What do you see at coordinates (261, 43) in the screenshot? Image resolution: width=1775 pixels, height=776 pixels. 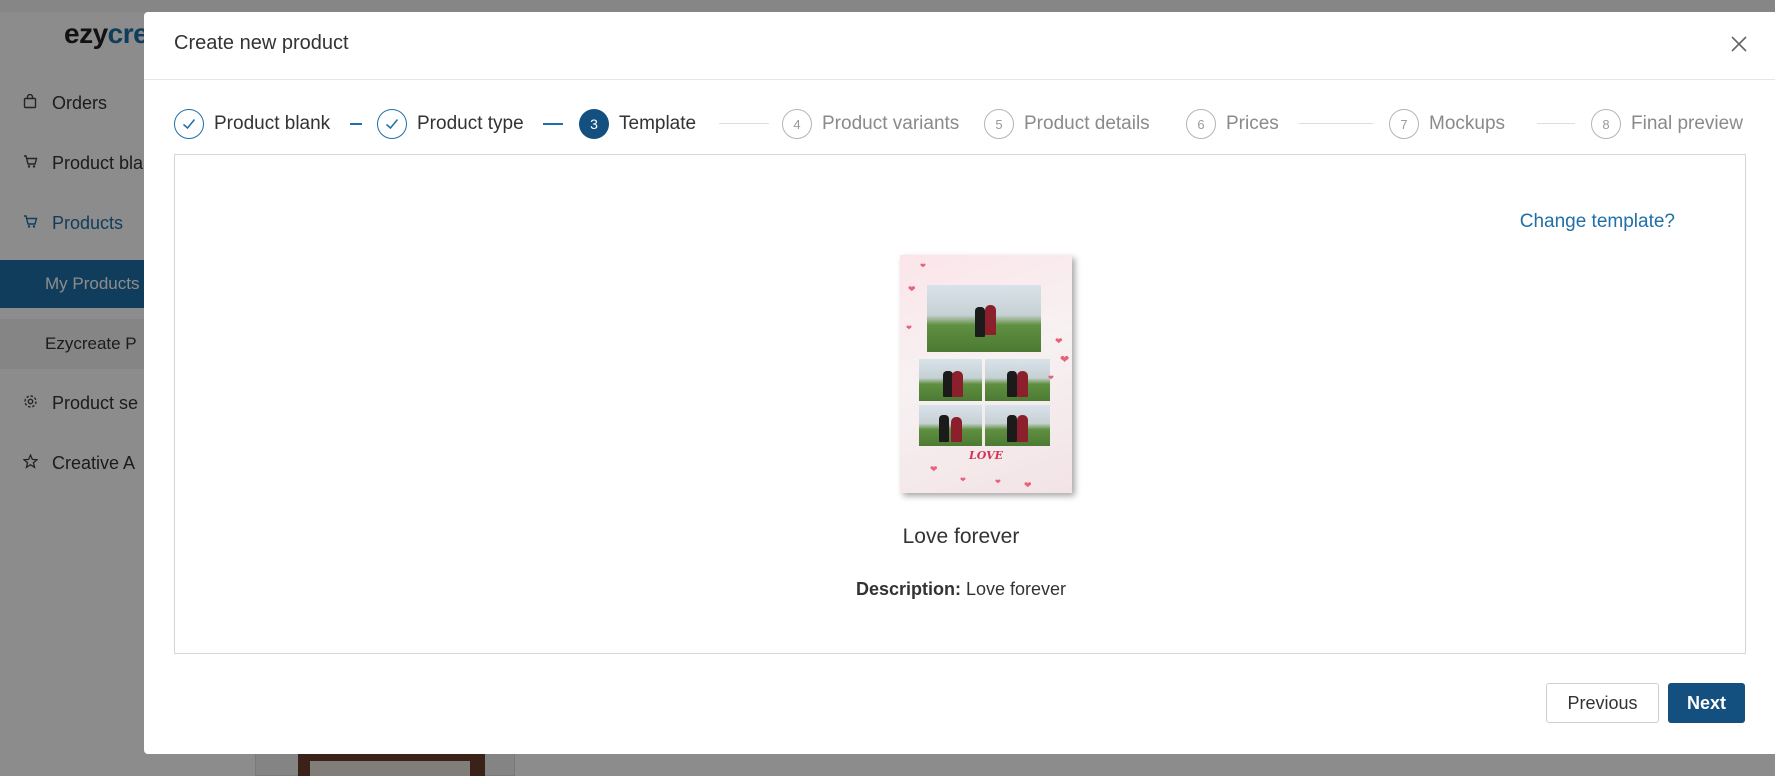 I see `modal-title: Create new product` at bounding box center [261, 43].